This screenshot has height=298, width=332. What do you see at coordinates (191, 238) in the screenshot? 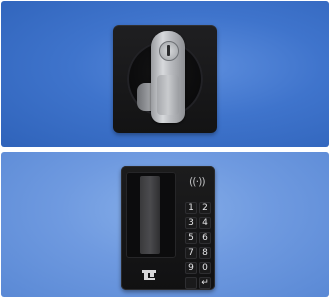
I see `key-5: 5` at bounding box center [191, 238].